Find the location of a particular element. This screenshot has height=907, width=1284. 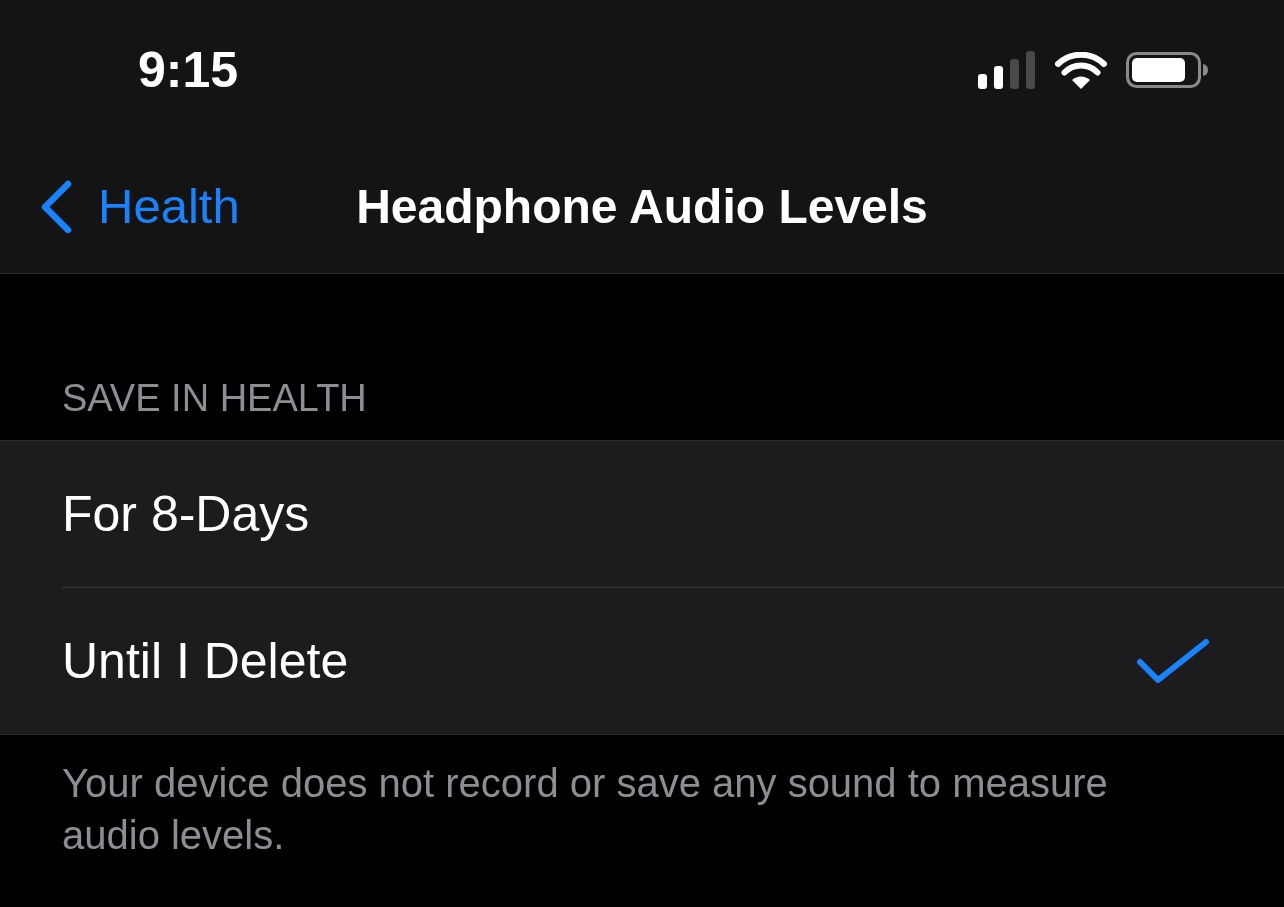

battery-icon is located at coordinates (1167, 70).